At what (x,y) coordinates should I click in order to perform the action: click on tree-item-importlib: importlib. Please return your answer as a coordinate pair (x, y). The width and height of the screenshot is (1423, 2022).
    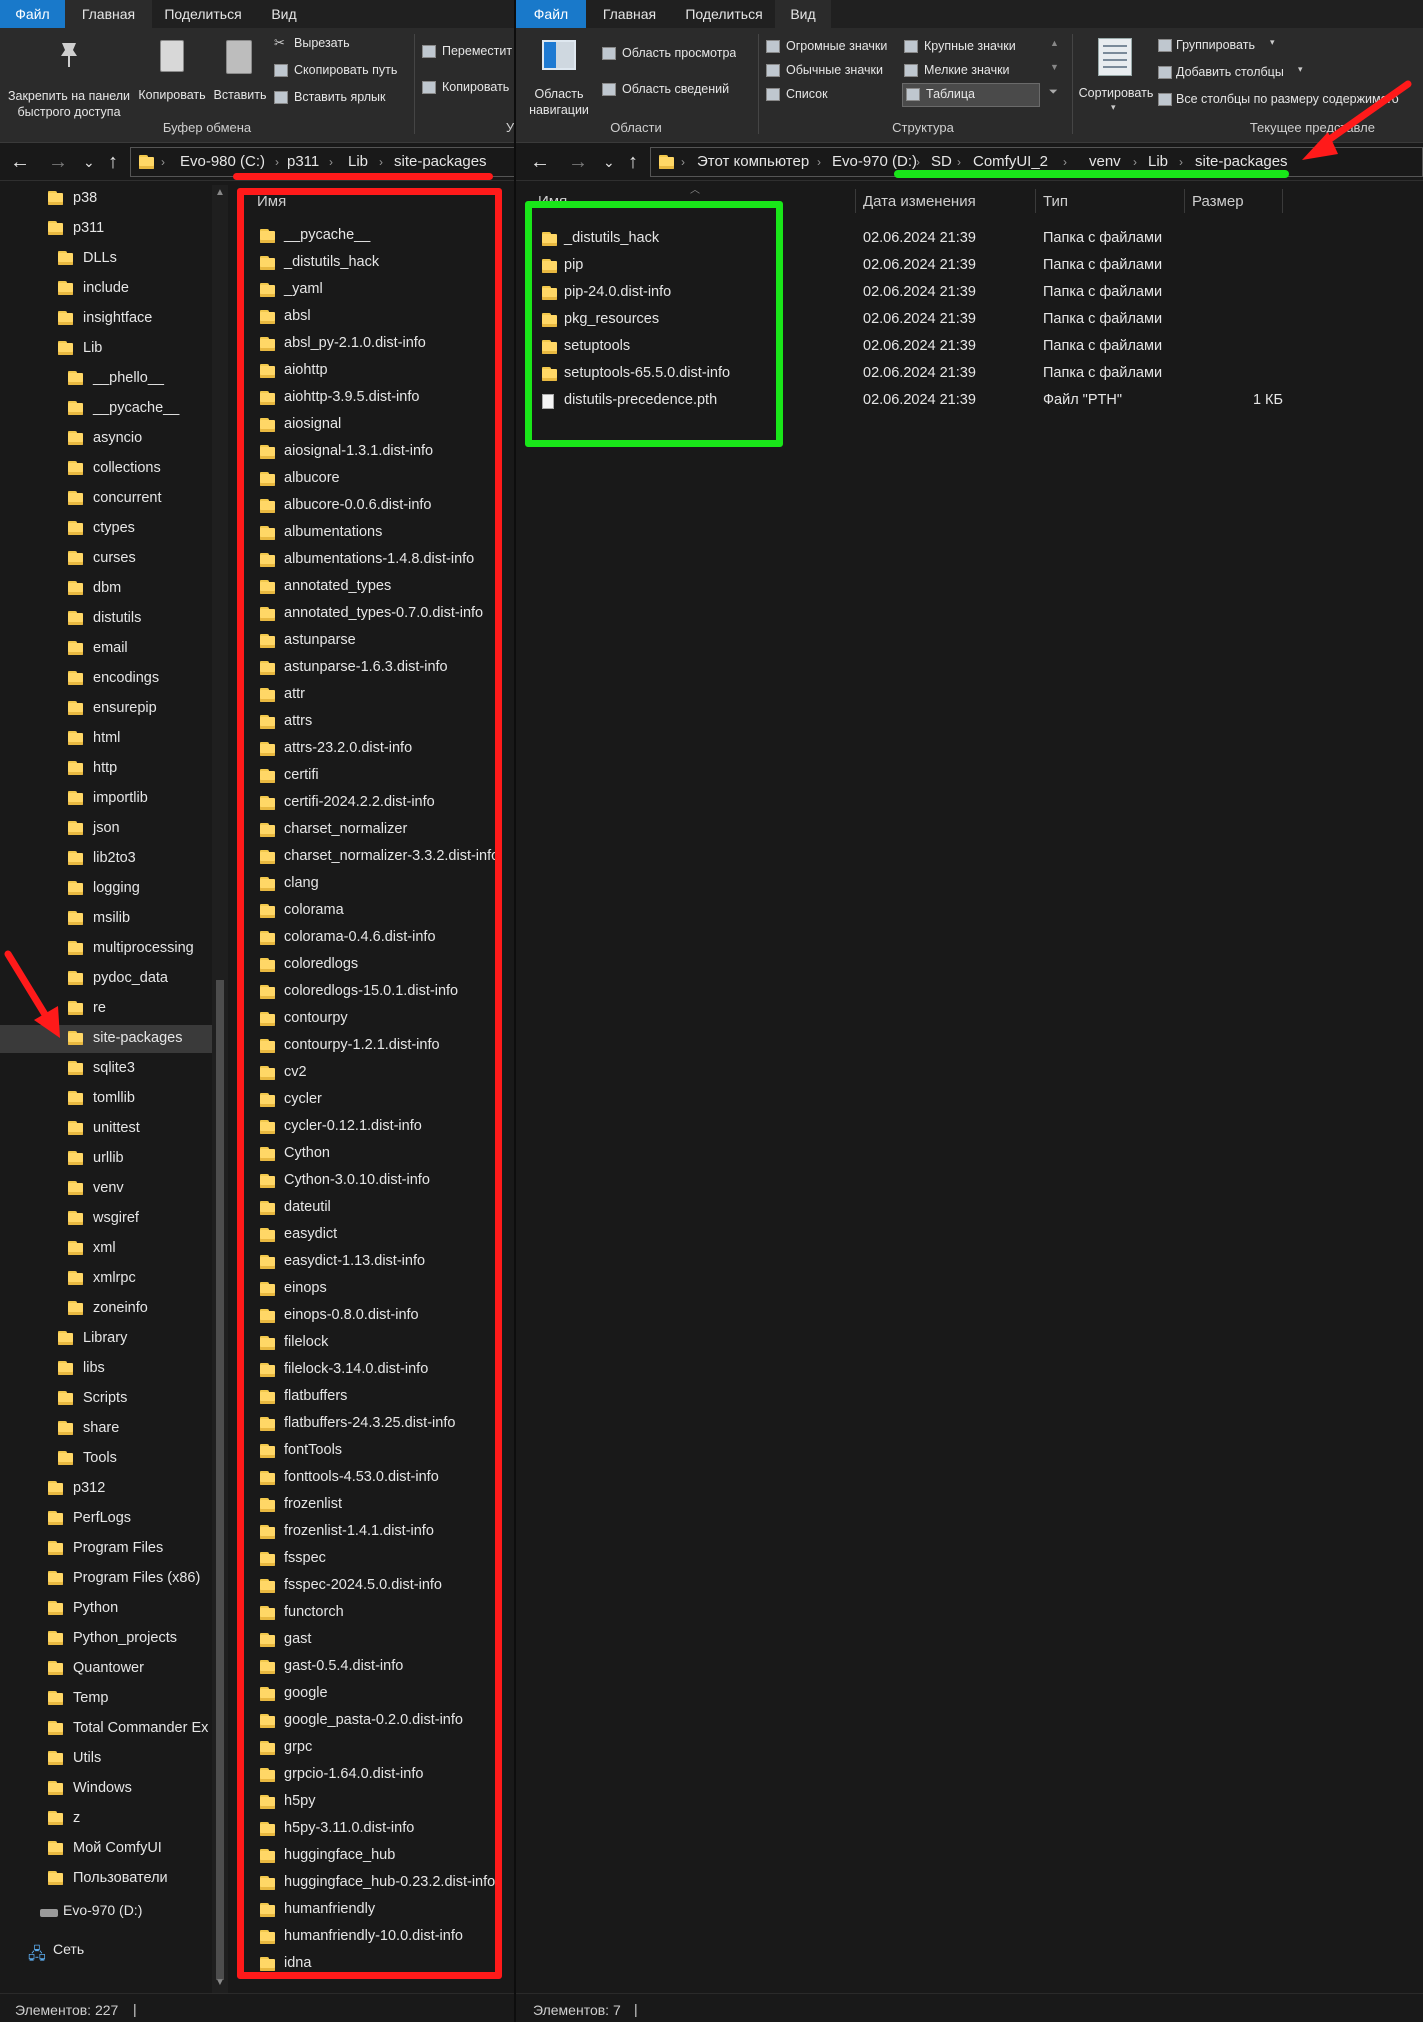
    Looking at the image, I should click on (106, 799).